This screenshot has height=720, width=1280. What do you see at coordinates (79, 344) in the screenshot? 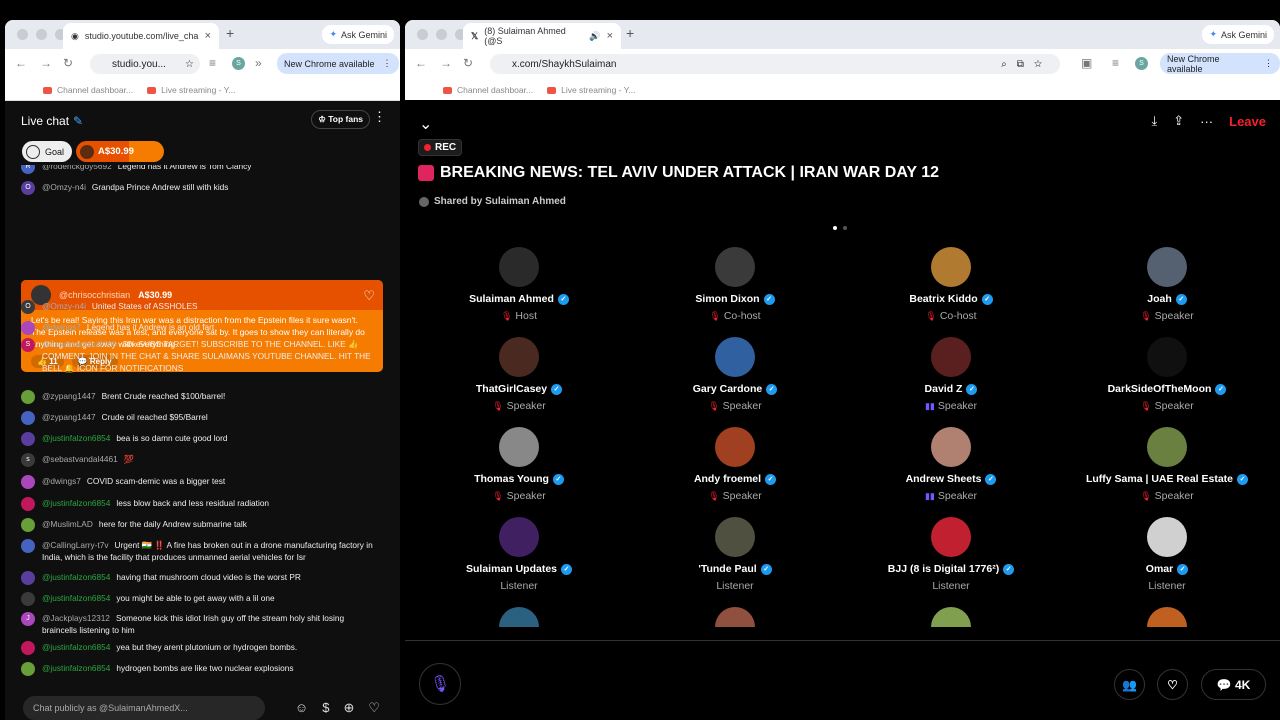
I see `chat-username: @saadmandhu9700` at bounding box center [79, 344].